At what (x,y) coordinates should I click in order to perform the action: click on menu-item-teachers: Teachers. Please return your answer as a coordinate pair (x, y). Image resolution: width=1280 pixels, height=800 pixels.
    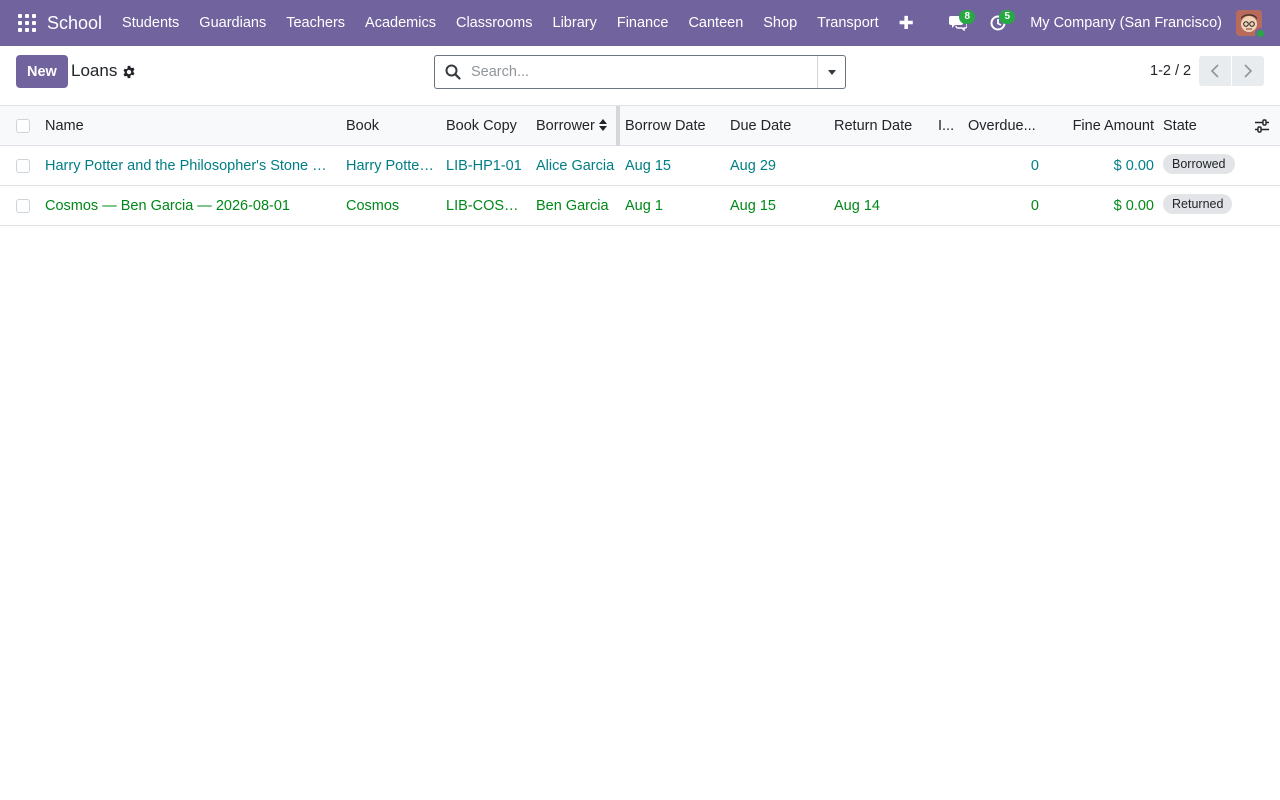
    Looking at the image, I should click on (315, 23).